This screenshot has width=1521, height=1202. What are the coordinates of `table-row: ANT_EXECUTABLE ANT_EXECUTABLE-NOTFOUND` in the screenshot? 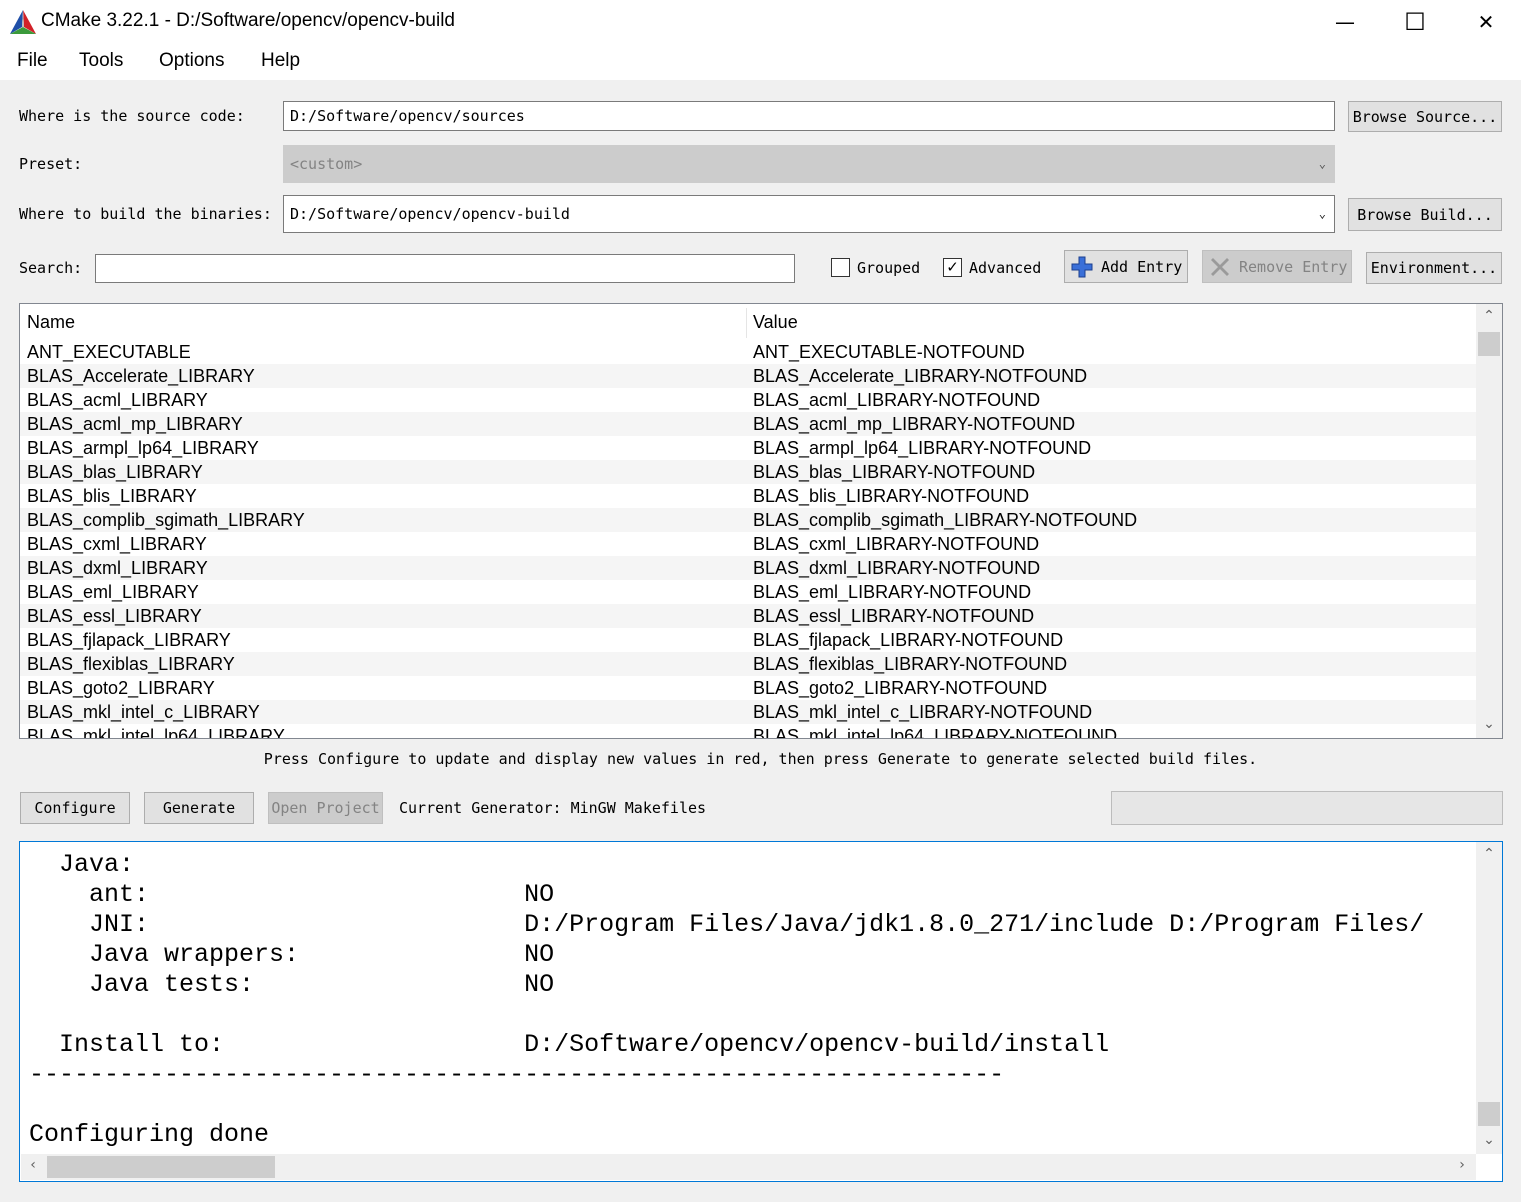 It's located at (748, 352).